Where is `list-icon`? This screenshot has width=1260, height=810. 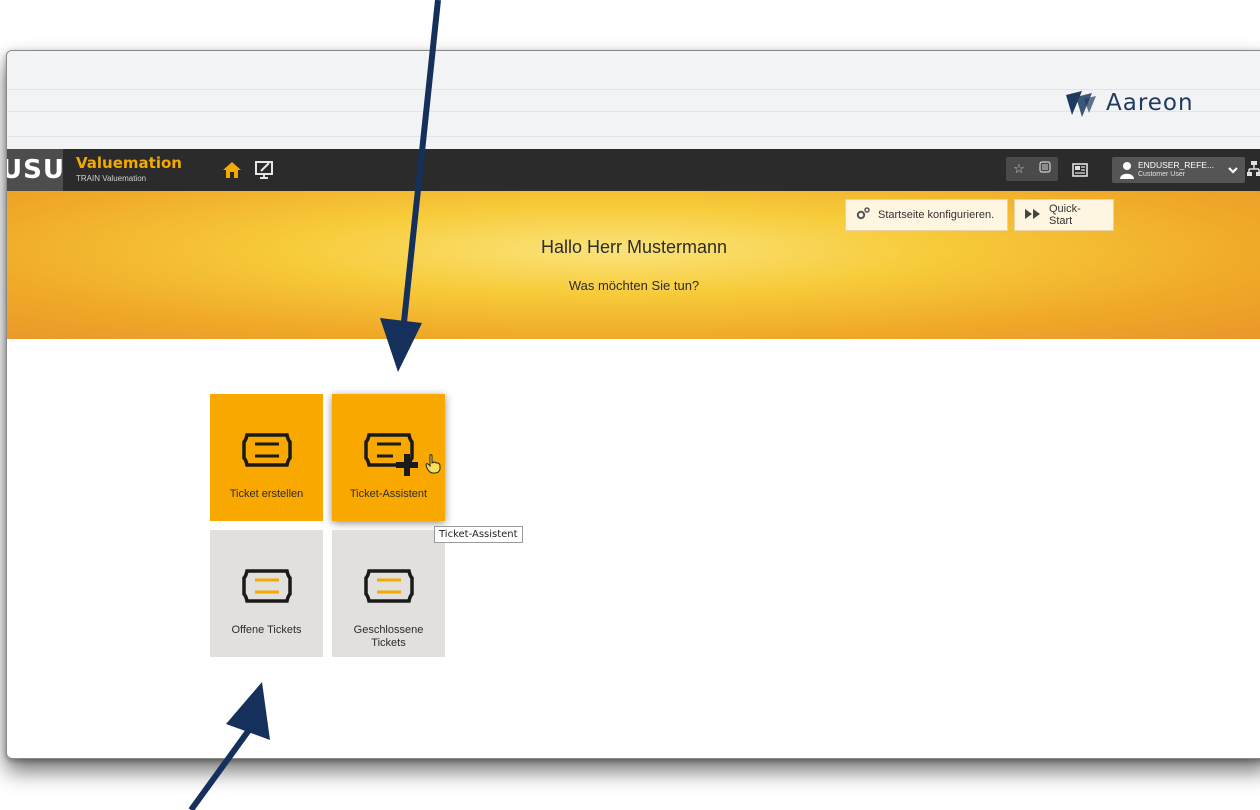 list-icon is located at coordinates (1045, 169).